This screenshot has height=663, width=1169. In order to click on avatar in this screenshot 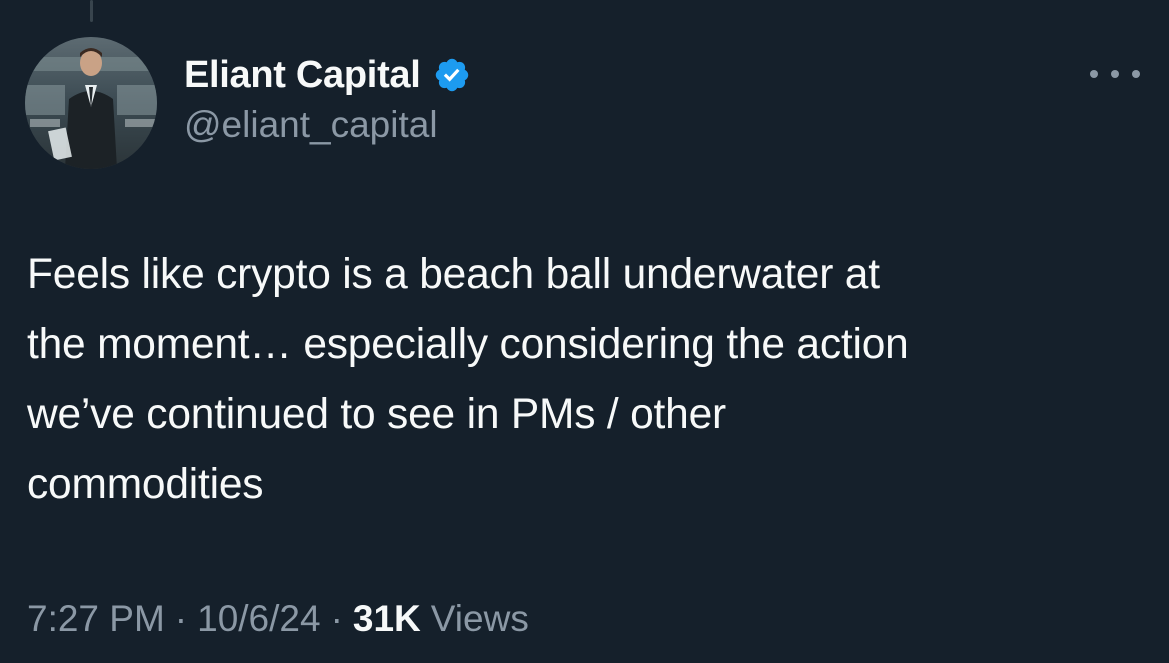, I will do `click(91, 103)`.